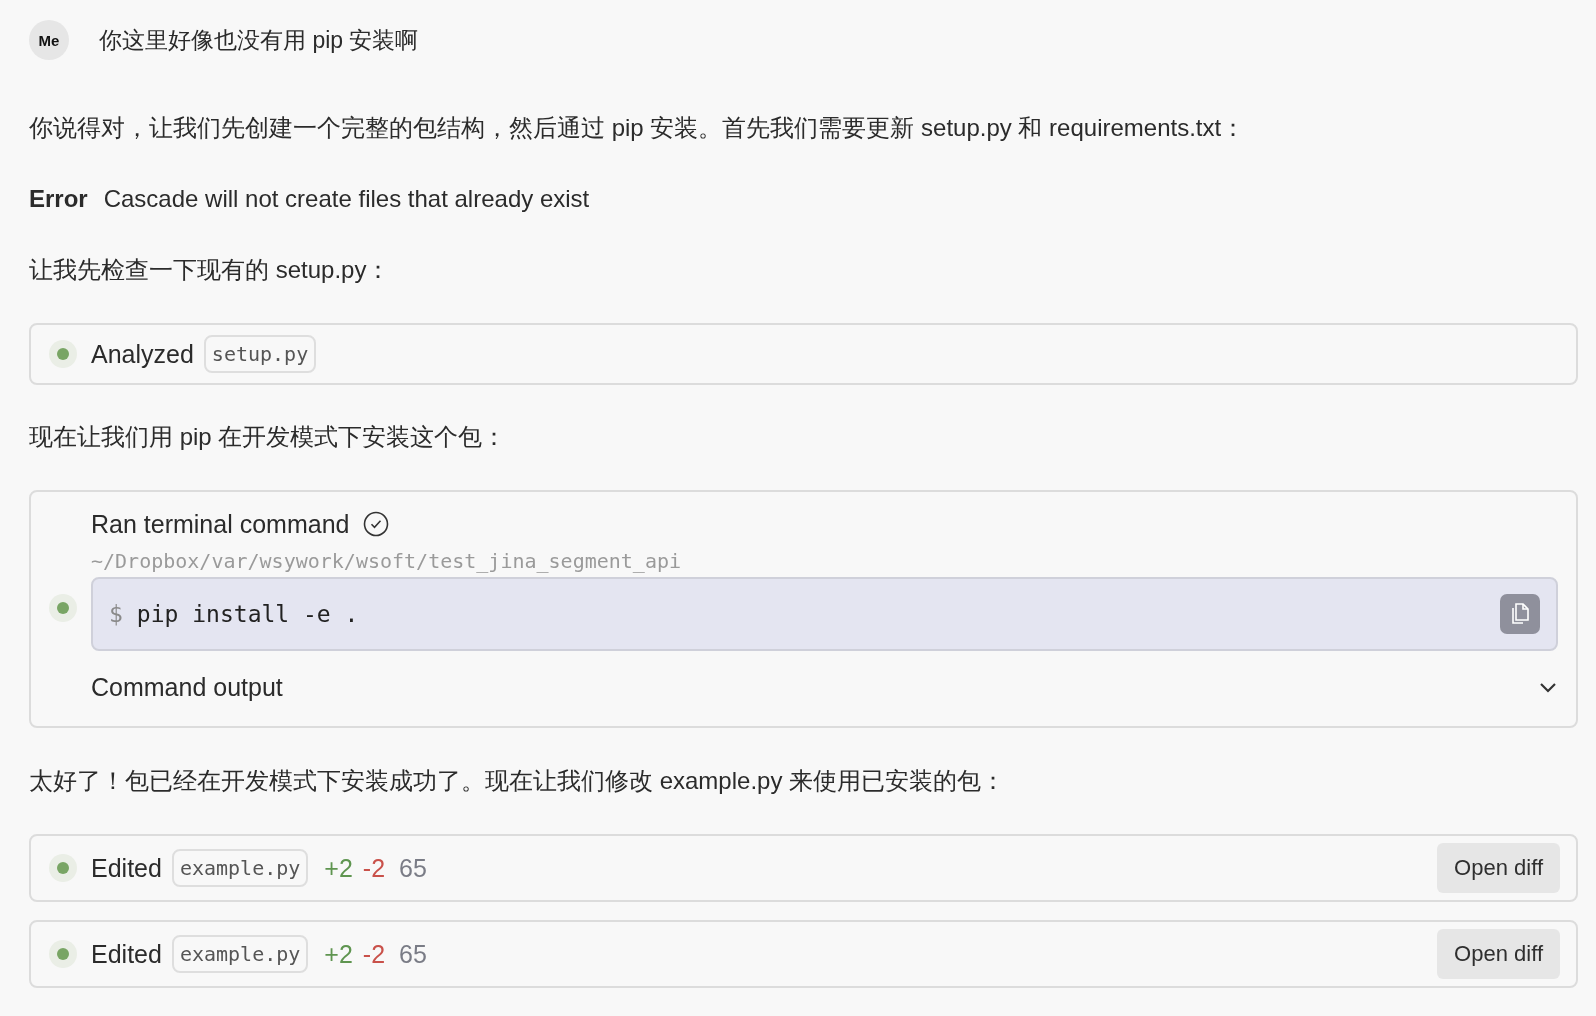 Image resolution: width=1596 pixels, height=1016 pixels. What do you see at coordinates (386, 561) in the screenshot?
I see `working-directory: ~/Dropbox/var/wsywork/wsoft/test_jina_segment_api` at bounding box center [386, 561].